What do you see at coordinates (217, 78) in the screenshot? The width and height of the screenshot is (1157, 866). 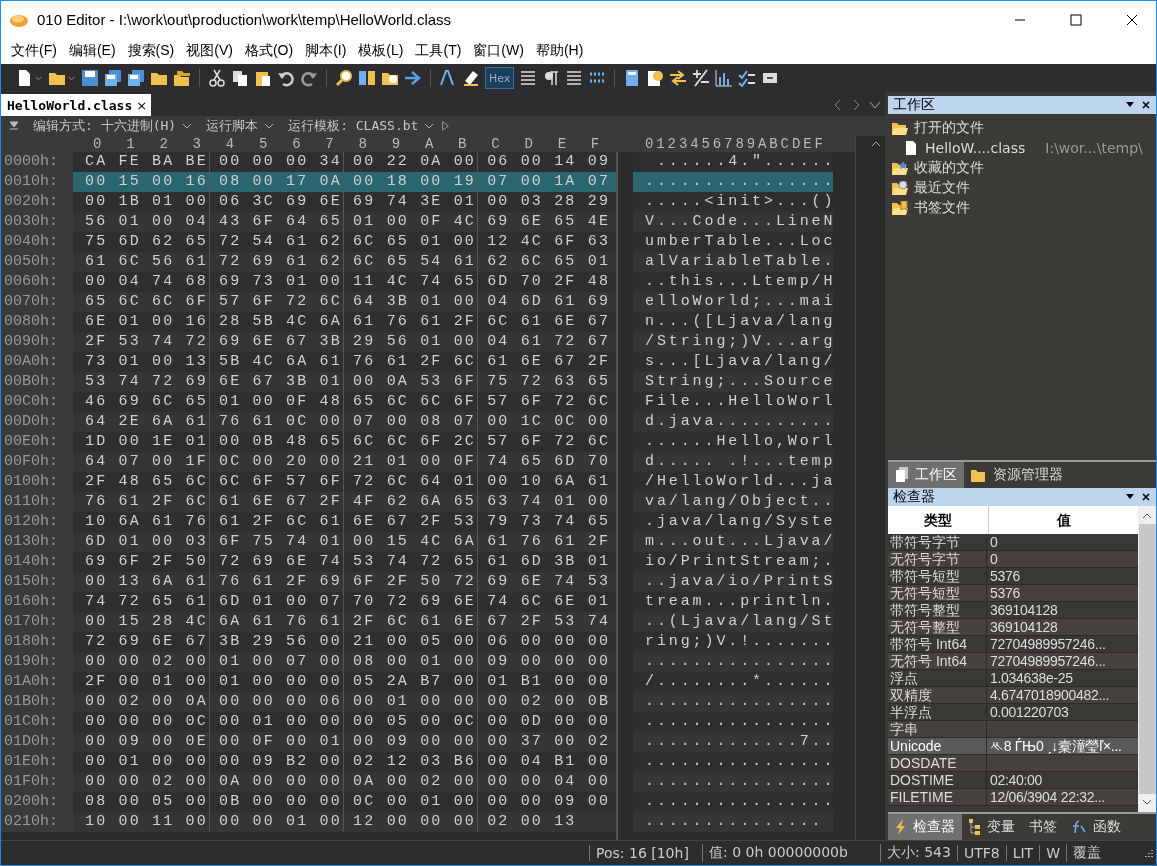 I see `cut-icon` at bounding box center [217, 78].